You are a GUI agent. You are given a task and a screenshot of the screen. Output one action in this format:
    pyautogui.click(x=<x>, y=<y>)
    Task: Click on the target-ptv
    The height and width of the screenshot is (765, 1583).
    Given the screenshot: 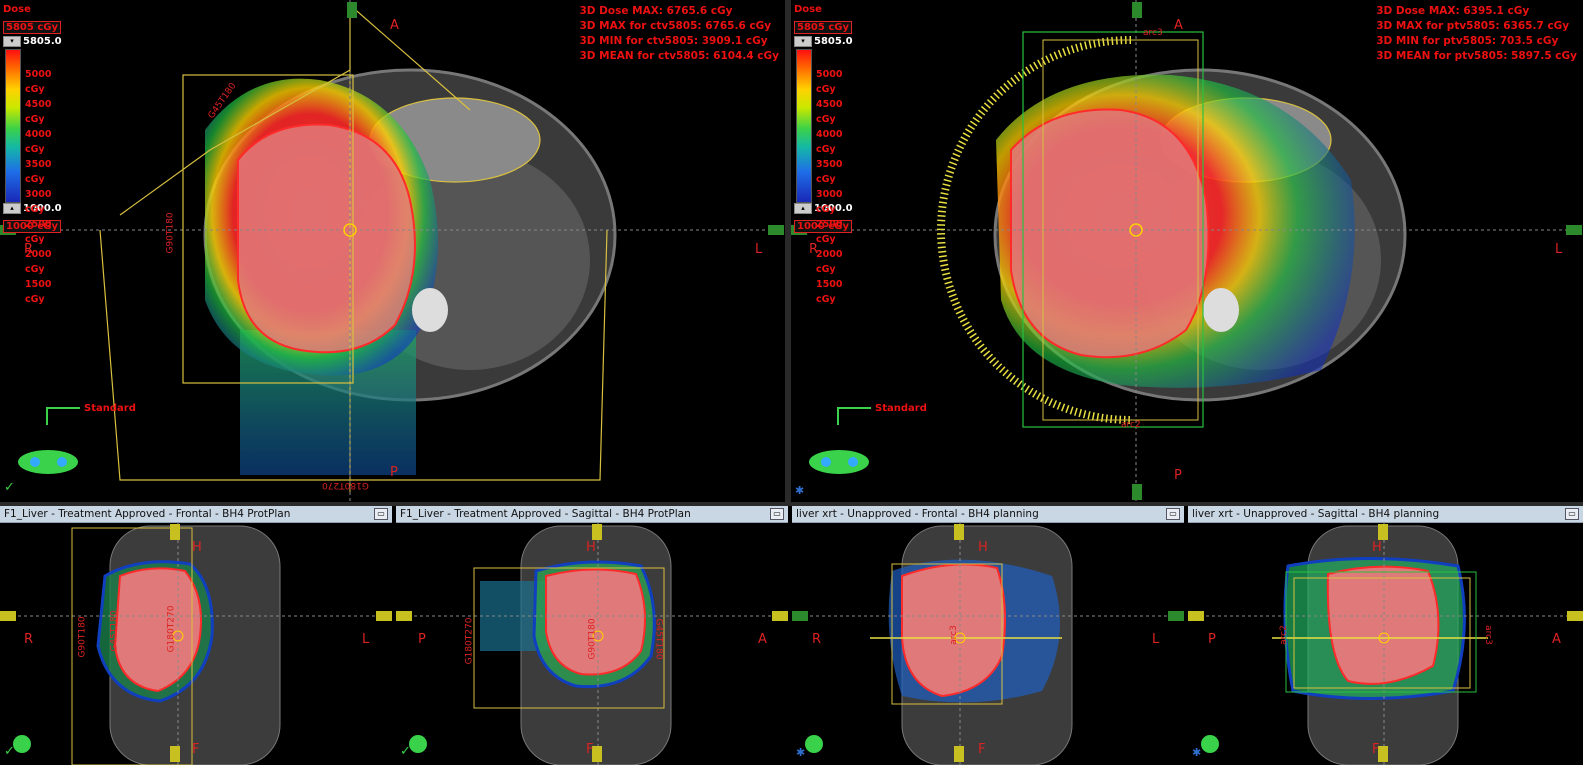 What is the action you would take?
    pyautogui.click(x=1110, y=233)
    